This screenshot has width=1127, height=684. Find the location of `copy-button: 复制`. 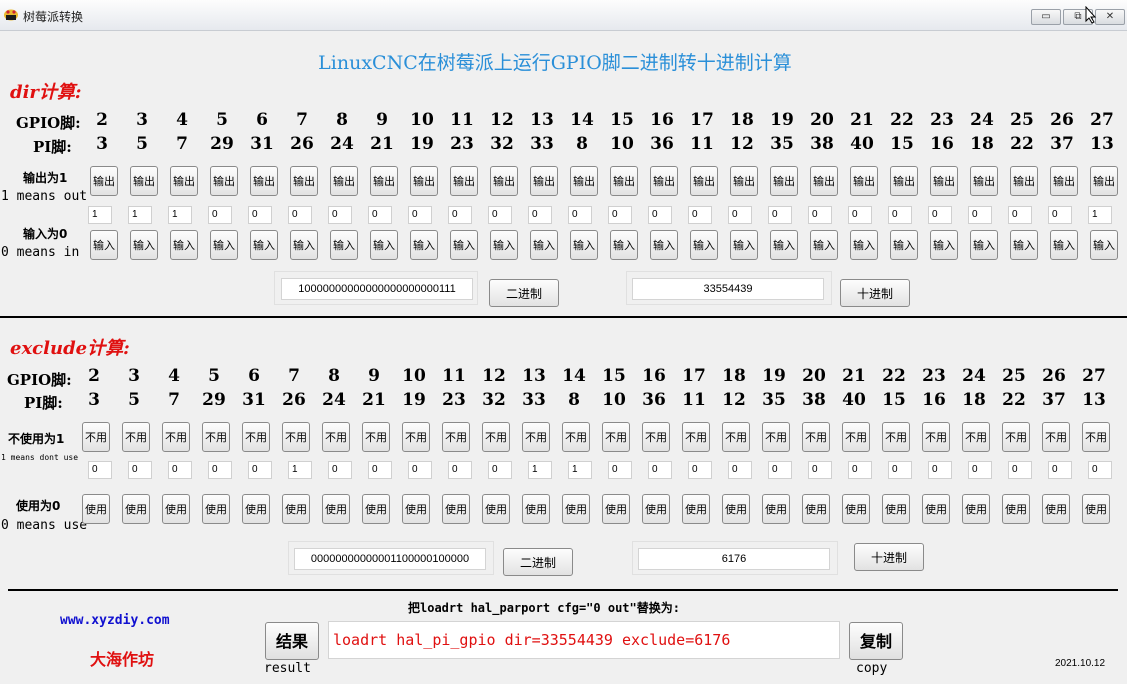

copy-button: 复制 is located at coordinates (876, 641).